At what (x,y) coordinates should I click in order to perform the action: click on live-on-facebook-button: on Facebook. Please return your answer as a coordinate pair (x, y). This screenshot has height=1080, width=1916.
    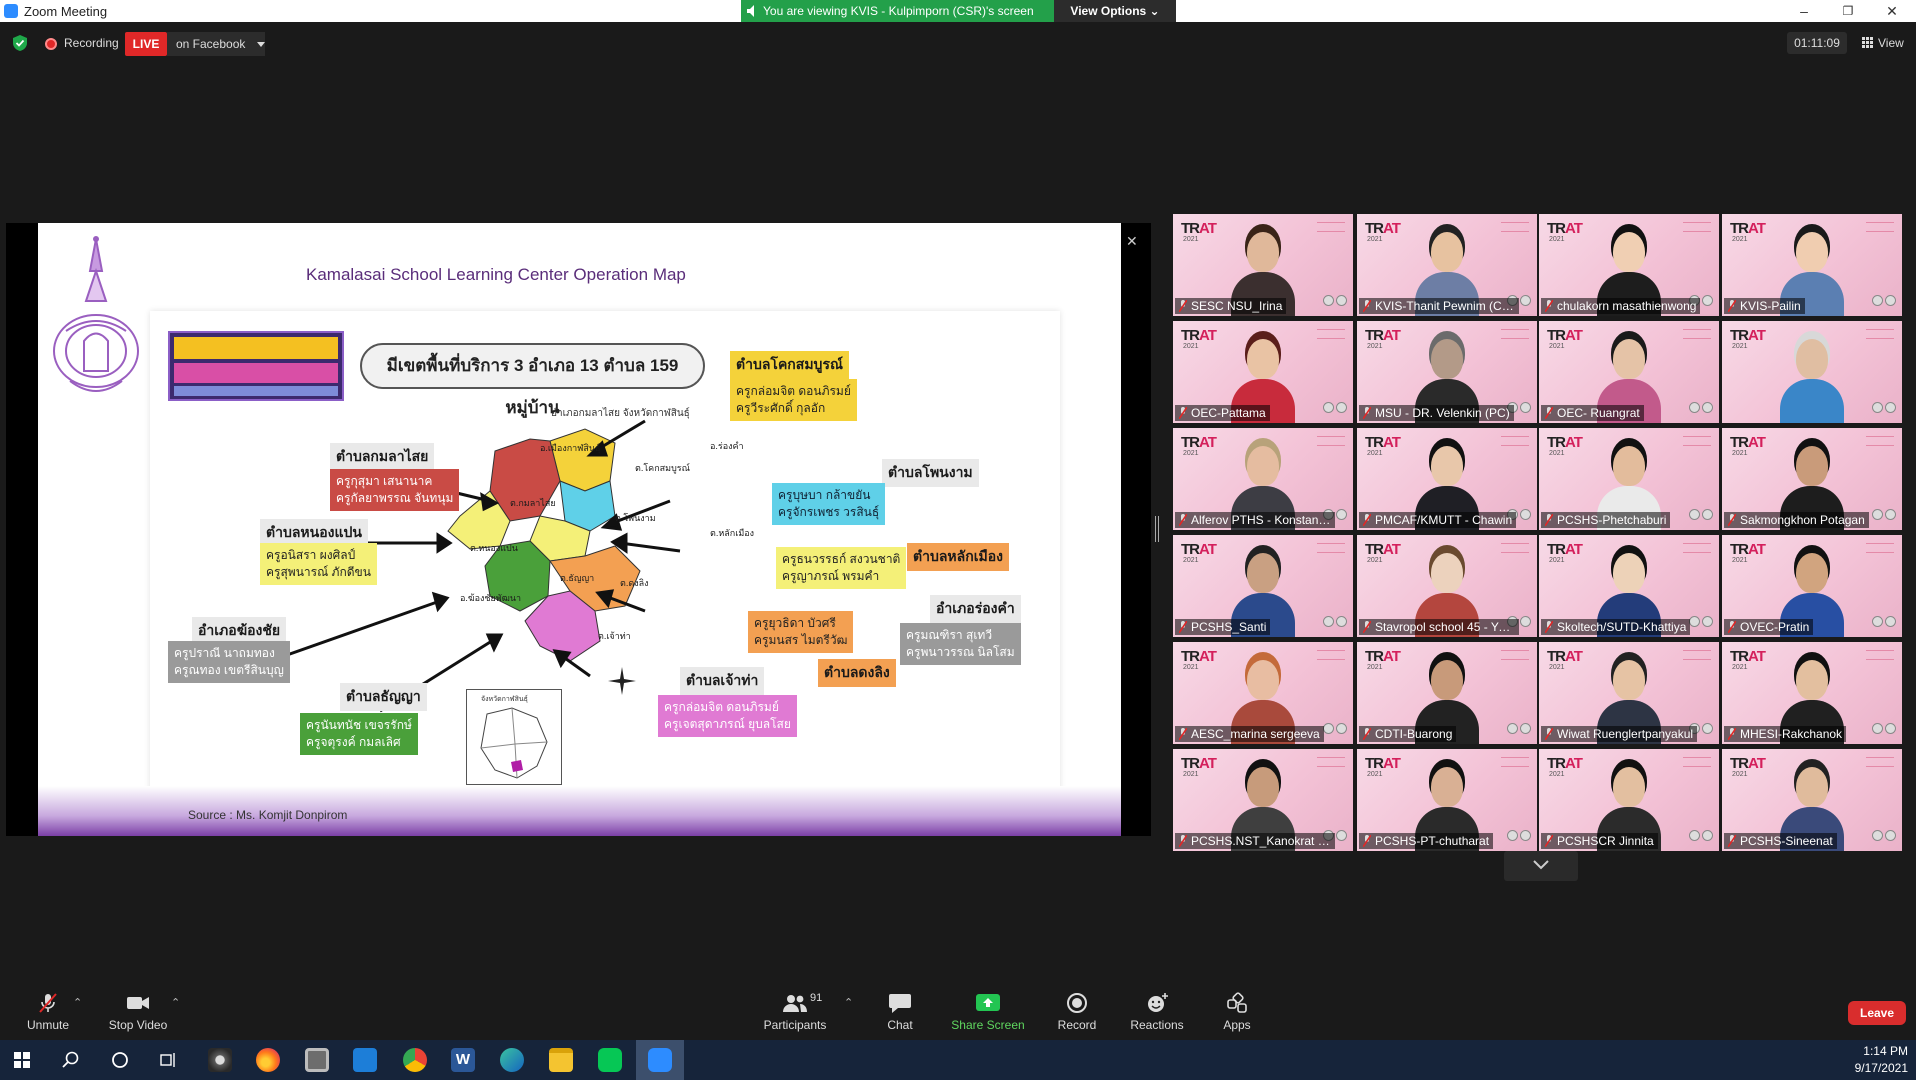
    Looking at the image, I should click on (216, 44).